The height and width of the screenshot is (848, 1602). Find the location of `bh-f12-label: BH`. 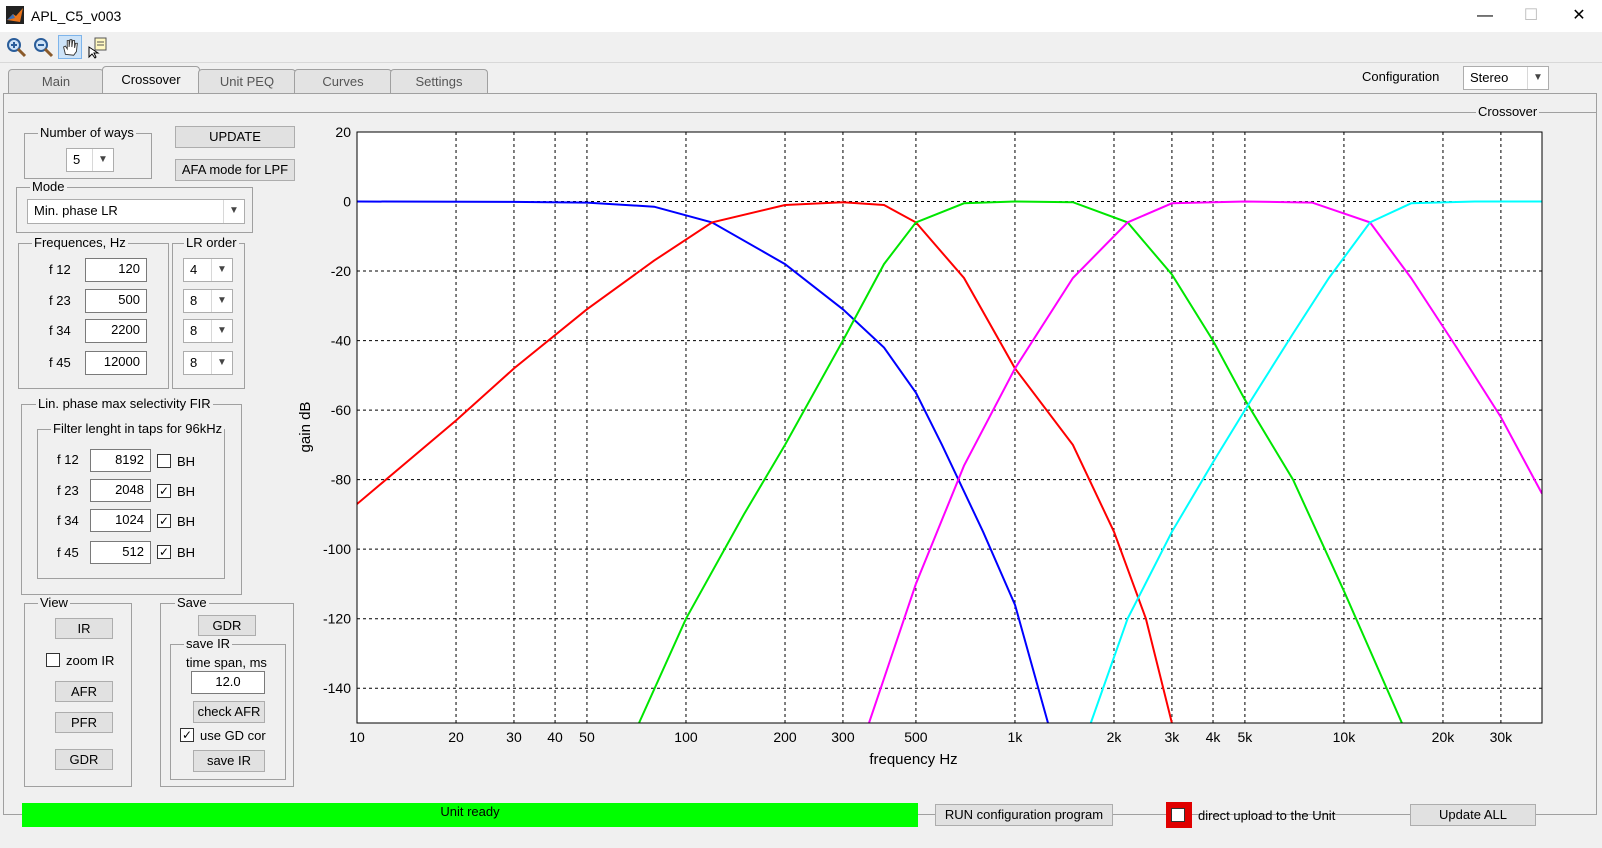

bh-f12-label: BH is located at coordinates (186, 461).